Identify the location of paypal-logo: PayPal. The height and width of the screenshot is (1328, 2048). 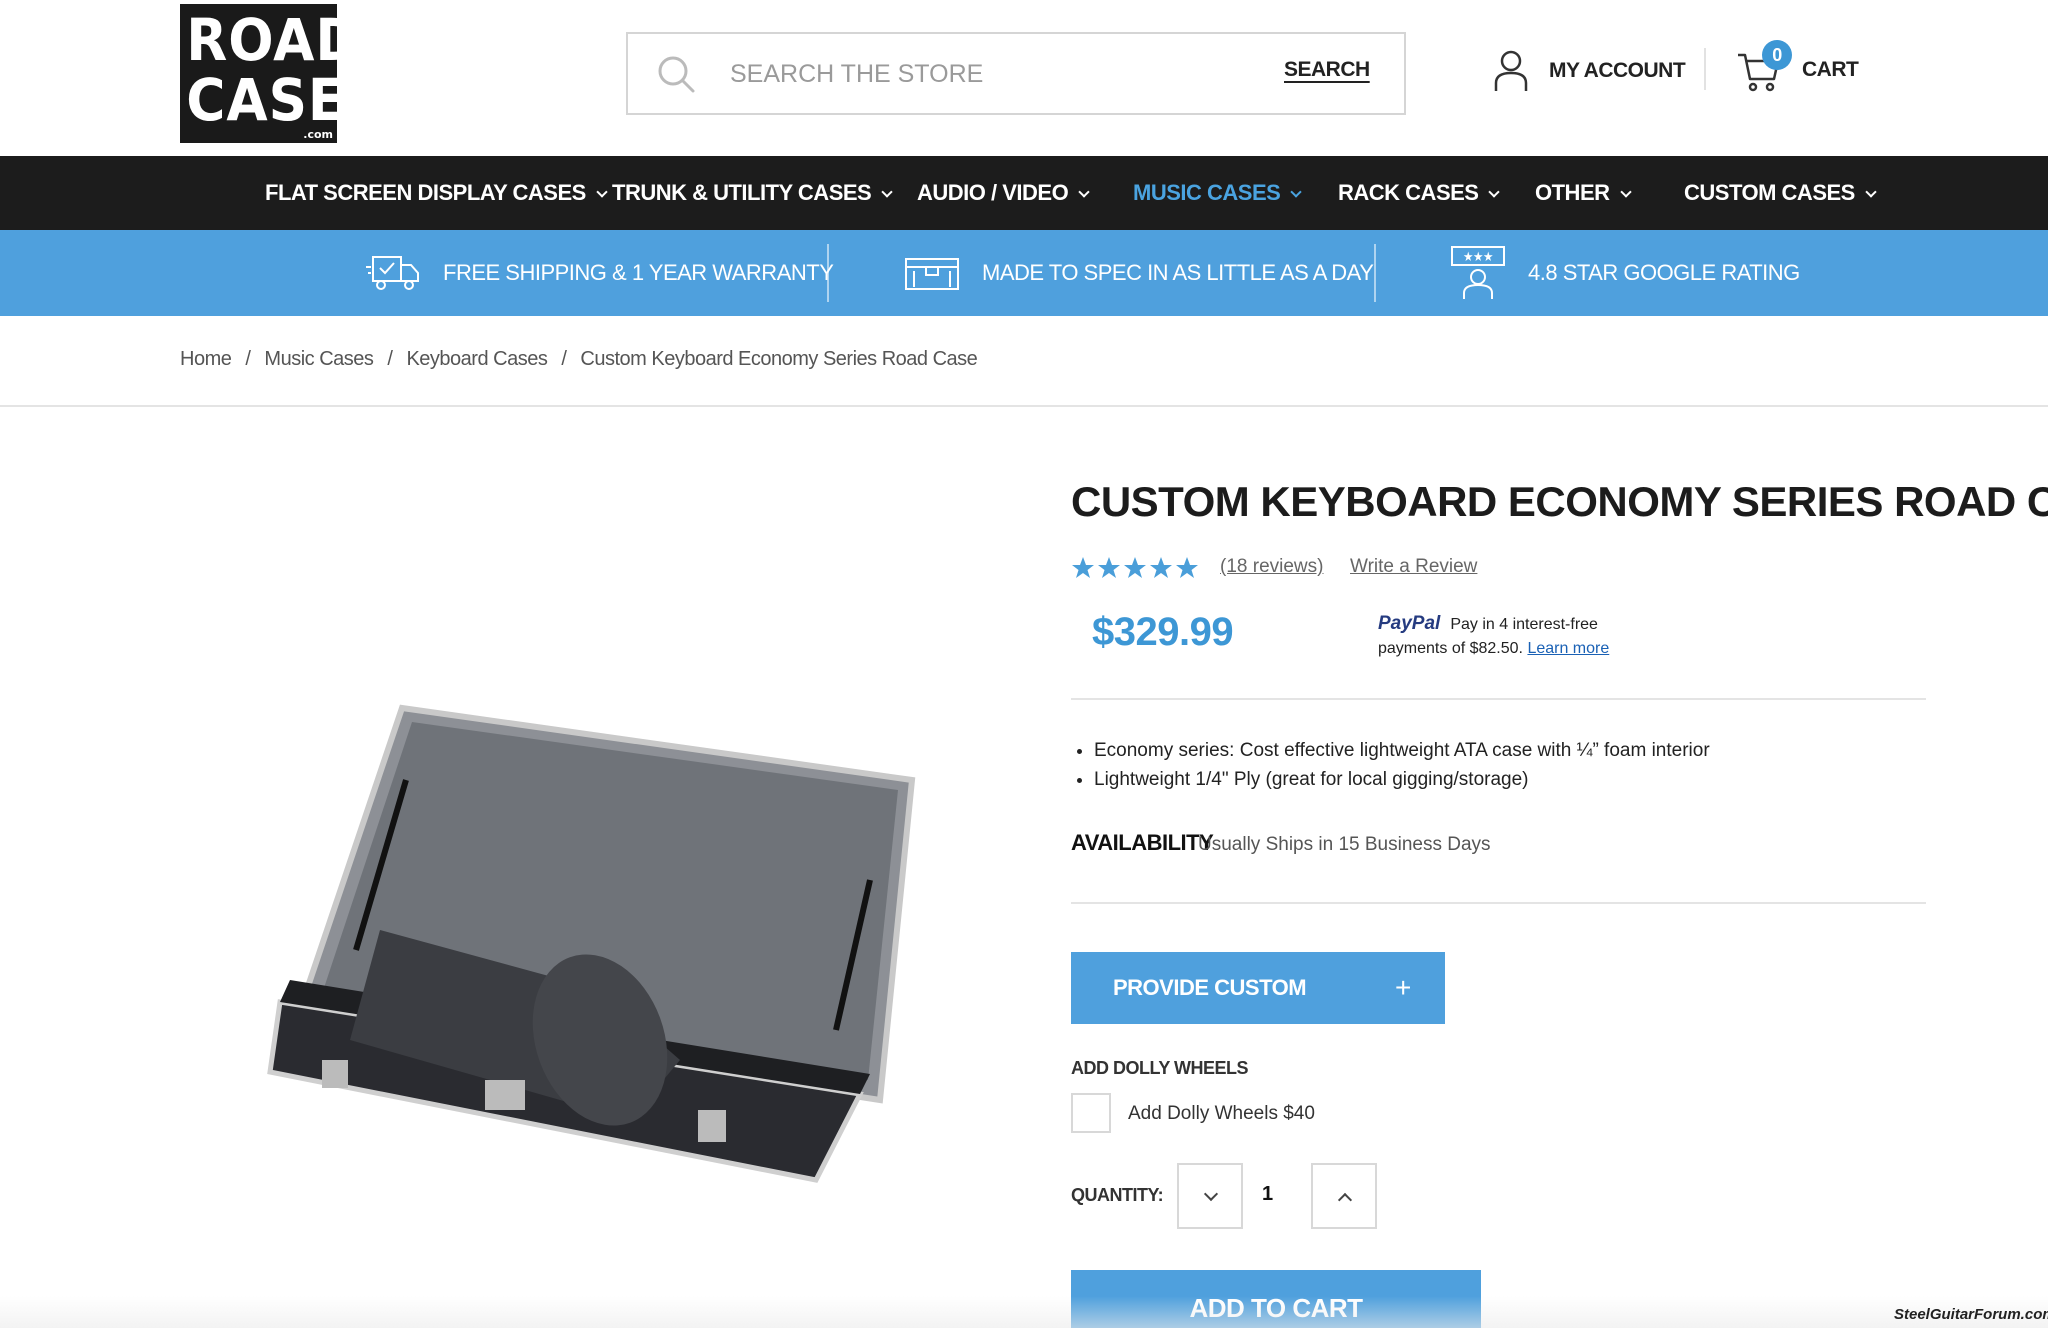
(1409, 623).